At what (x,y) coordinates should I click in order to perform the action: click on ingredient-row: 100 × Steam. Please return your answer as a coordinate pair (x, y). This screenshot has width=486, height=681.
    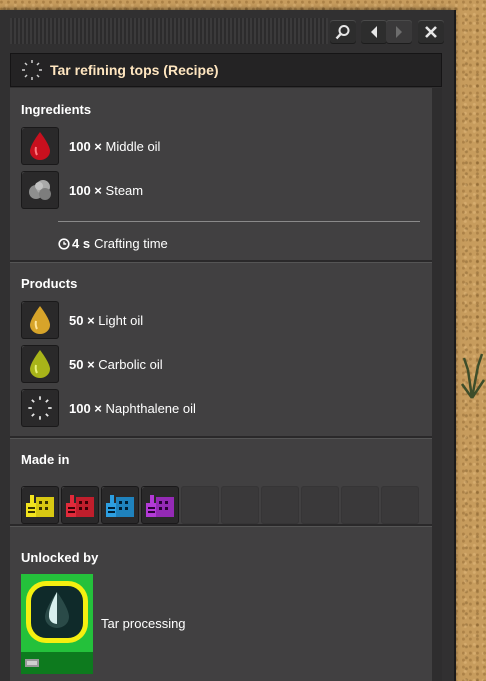
    Looking at the image, I should click on (82, 190).